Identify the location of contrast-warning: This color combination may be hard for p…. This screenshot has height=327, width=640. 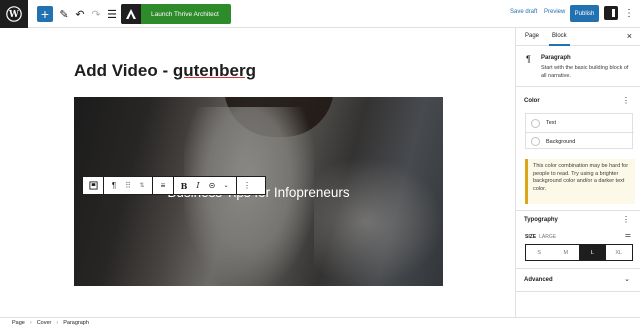
(580, 181).